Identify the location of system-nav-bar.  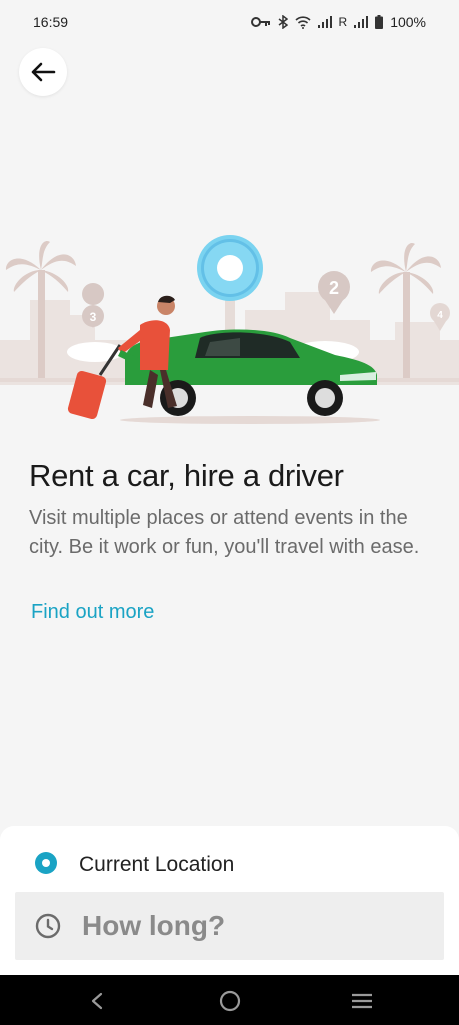
(229, 1000).